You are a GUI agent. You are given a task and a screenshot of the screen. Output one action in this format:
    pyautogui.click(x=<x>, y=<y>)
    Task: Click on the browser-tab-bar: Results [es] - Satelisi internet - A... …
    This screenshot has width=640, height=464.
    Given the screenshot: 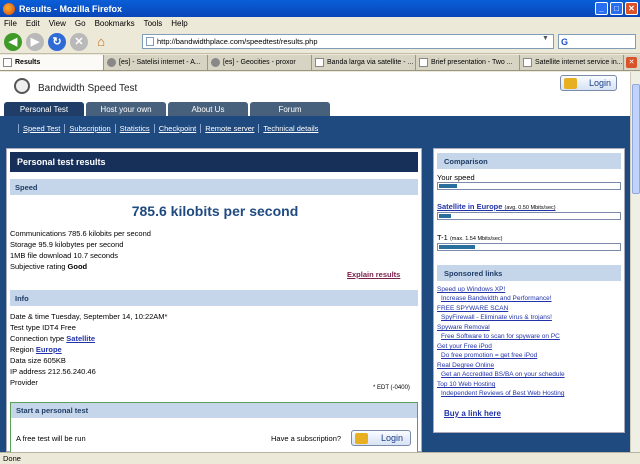 What is the action you would take?
    pyautogui.click(x=320, y=63)
    